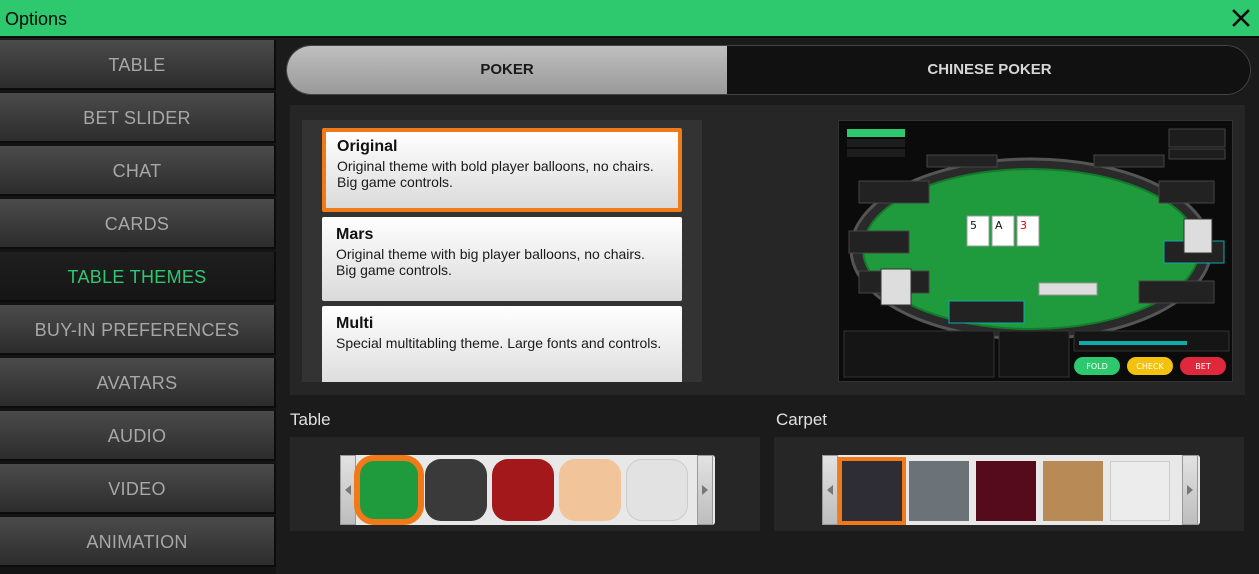 Image resolution: width=1259 pixels, height=574 pixels. What do you see at coordinates (590, 490) in the screenshot?
I see `table-swatch-beige` at bounding box center [590, 490].